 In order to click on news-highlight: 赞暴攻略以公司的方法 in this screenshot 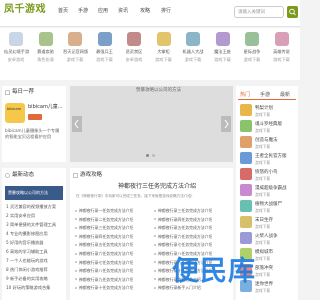, I will do `click(34, 193)`.